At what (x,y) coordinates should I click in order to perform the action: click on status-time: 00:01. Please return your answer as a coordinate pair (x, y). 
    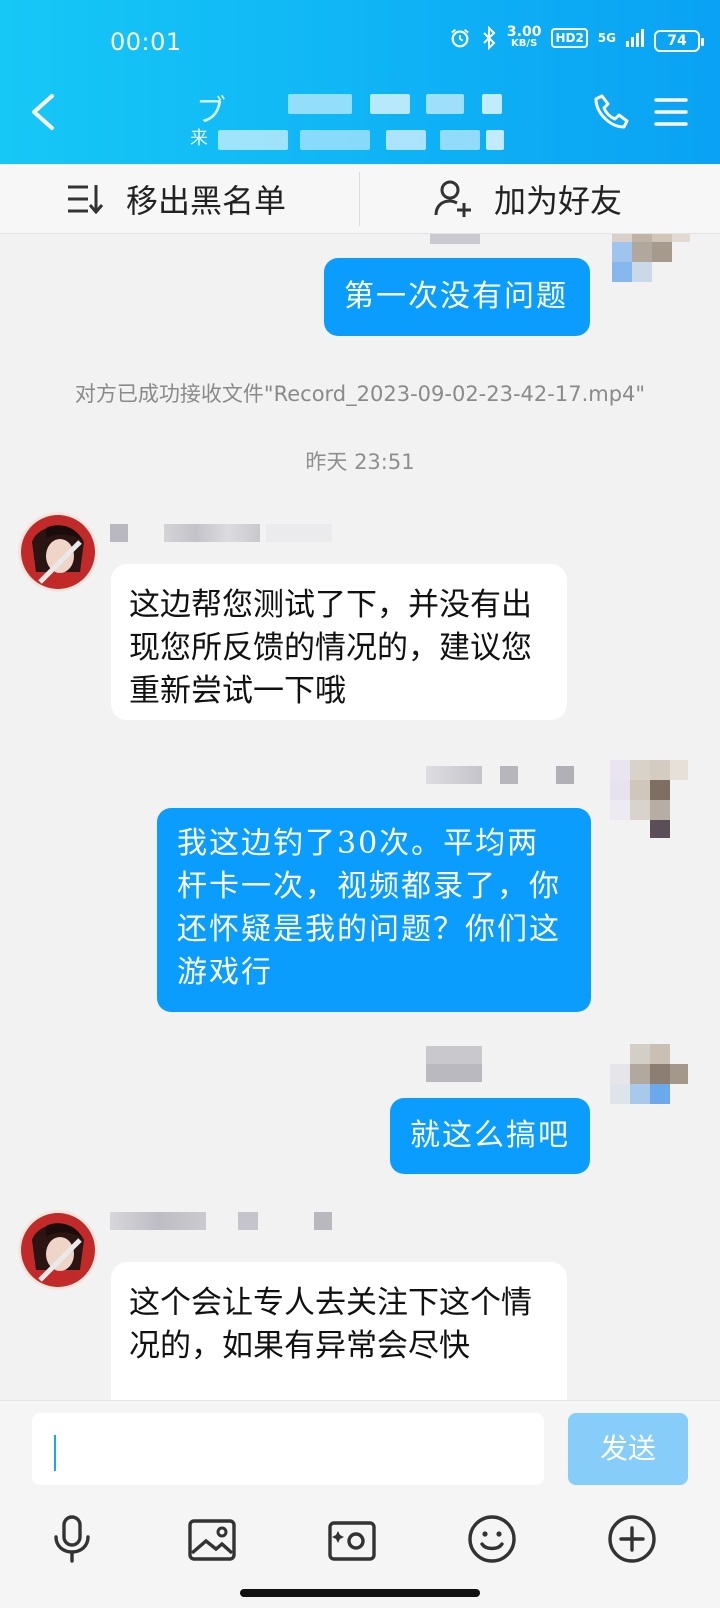
    Looking at the image, I should click on (146, 42).